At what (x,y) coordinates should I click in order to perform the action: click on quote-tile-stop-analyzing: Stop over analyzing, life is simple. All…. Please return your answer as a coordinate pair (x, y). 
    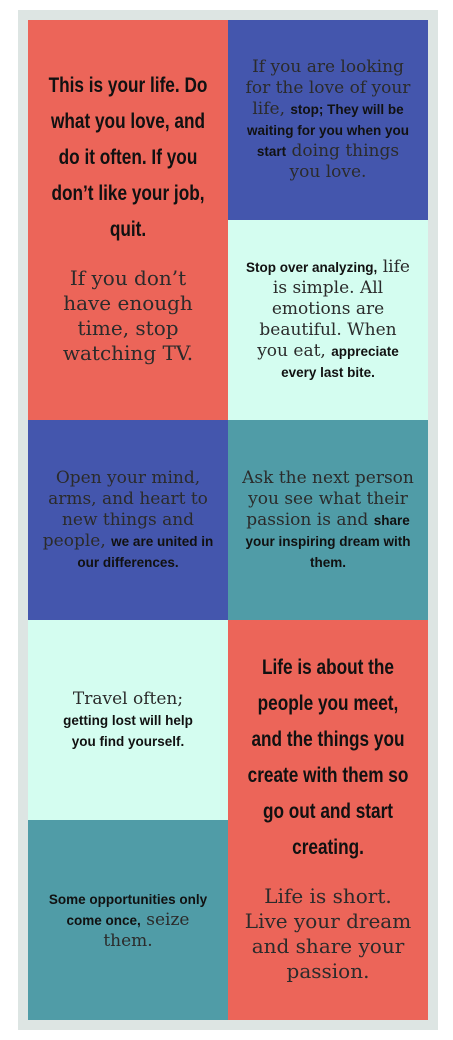
    Looking at the image, I should click on (328, 320).